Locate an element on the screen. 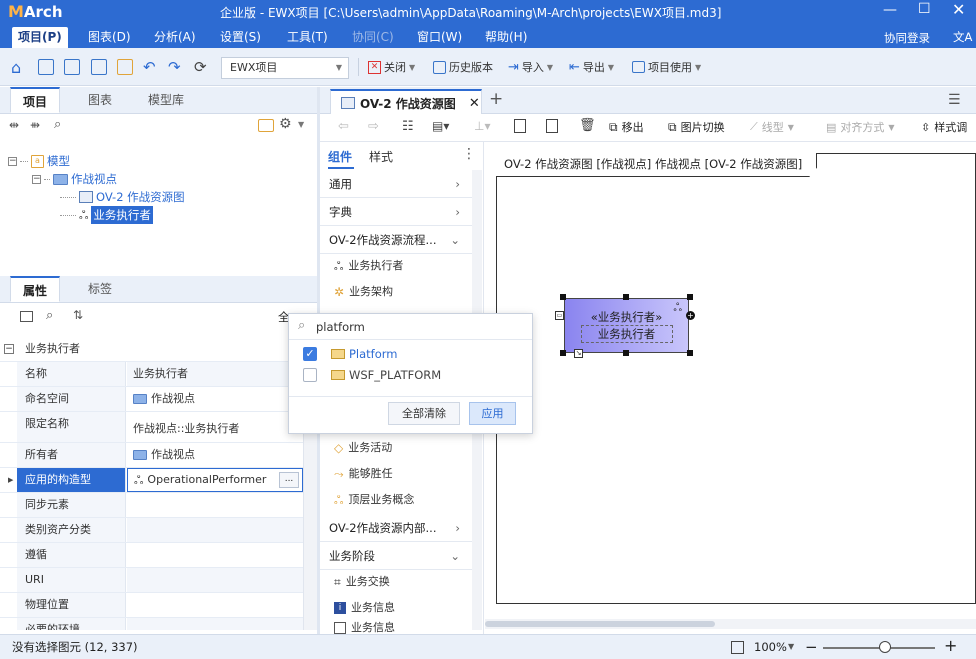 The image size is (976, 659). prop-row: 类别资产分类 is located at coordinates (151, 530).